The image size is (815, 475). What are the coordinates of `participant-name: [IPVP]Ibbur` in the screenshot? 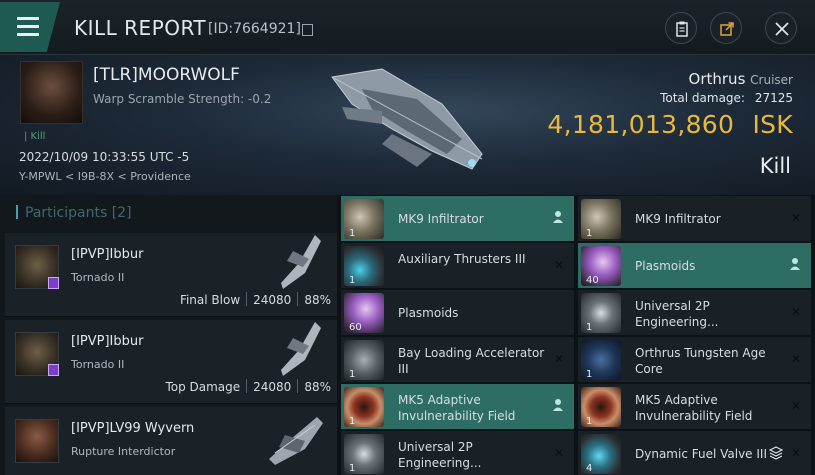 It's located at (107, 254).